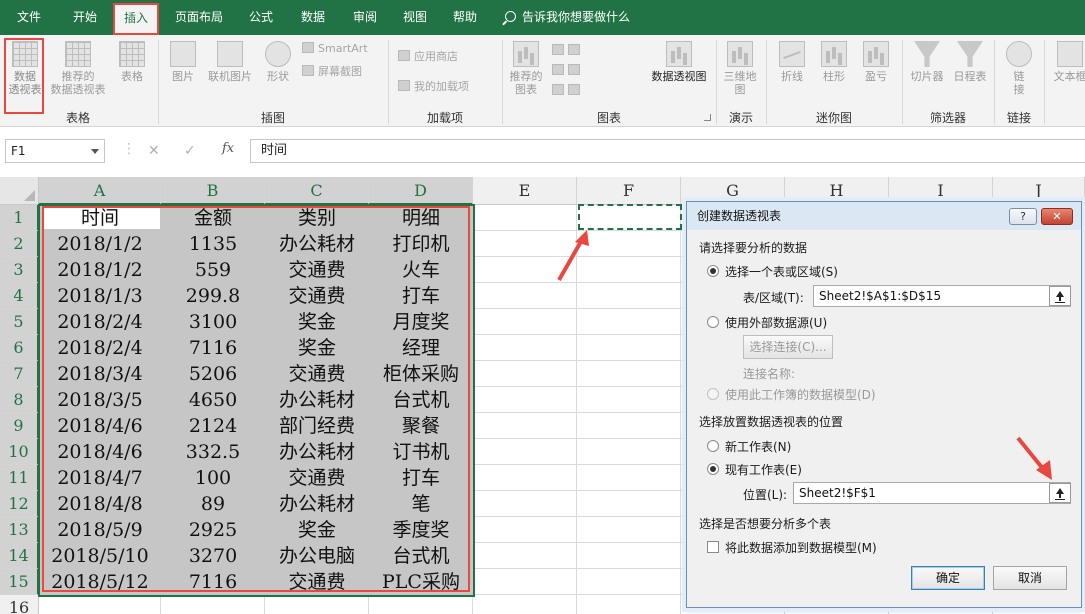 Image resolution: width=1085 pixels, height=614 pixels. I want to click on column-header-f: F, so click(629, 191).